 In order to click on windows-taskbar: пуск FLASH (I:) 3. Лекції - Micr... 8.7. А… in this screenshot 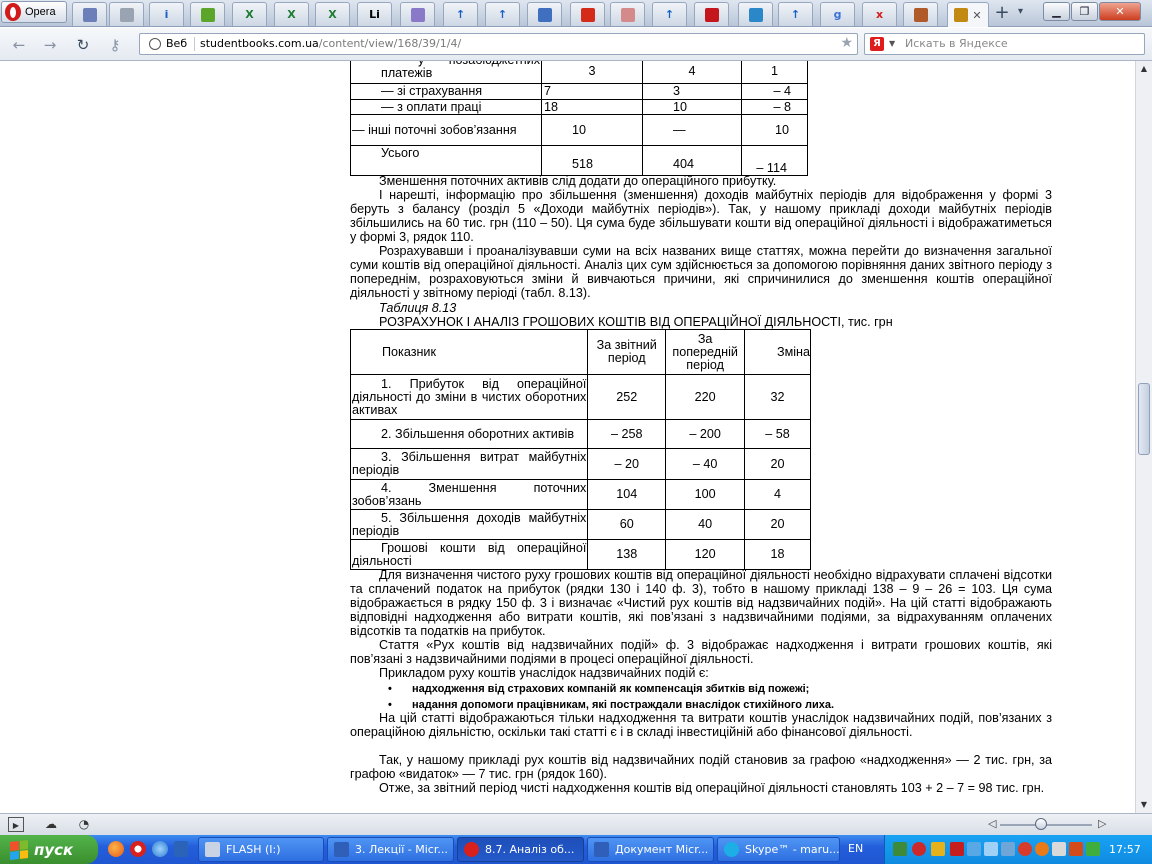, I will do `click(576, 849)`.